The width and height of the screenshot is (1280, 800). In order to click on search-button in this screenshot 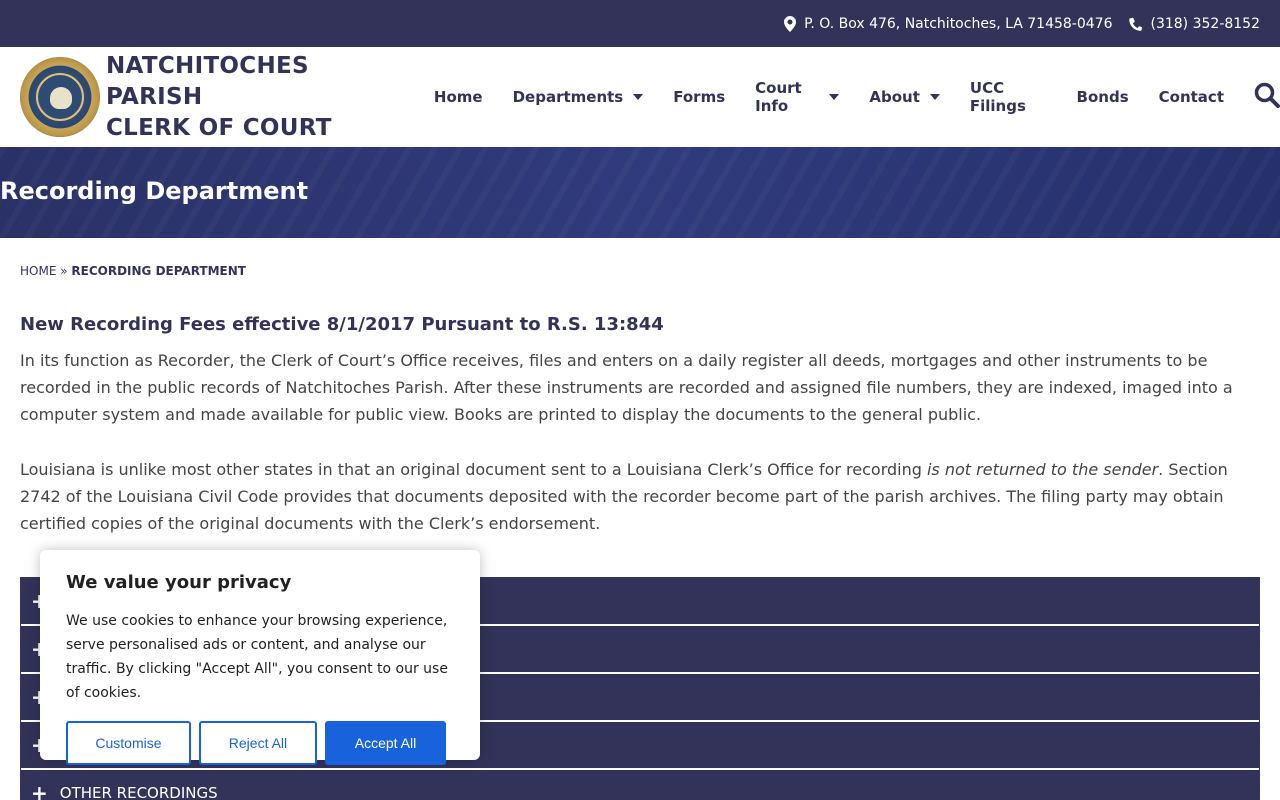, I will do `click(1267, 97)`.